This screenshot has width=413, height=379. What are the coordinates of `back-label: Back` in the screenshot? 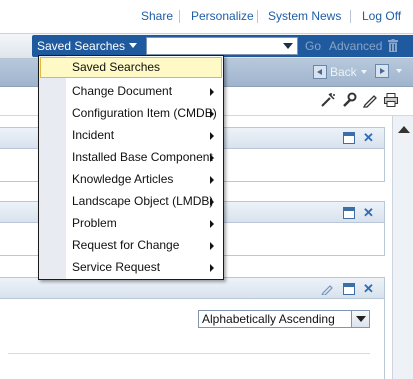 It's located at (343, 72).